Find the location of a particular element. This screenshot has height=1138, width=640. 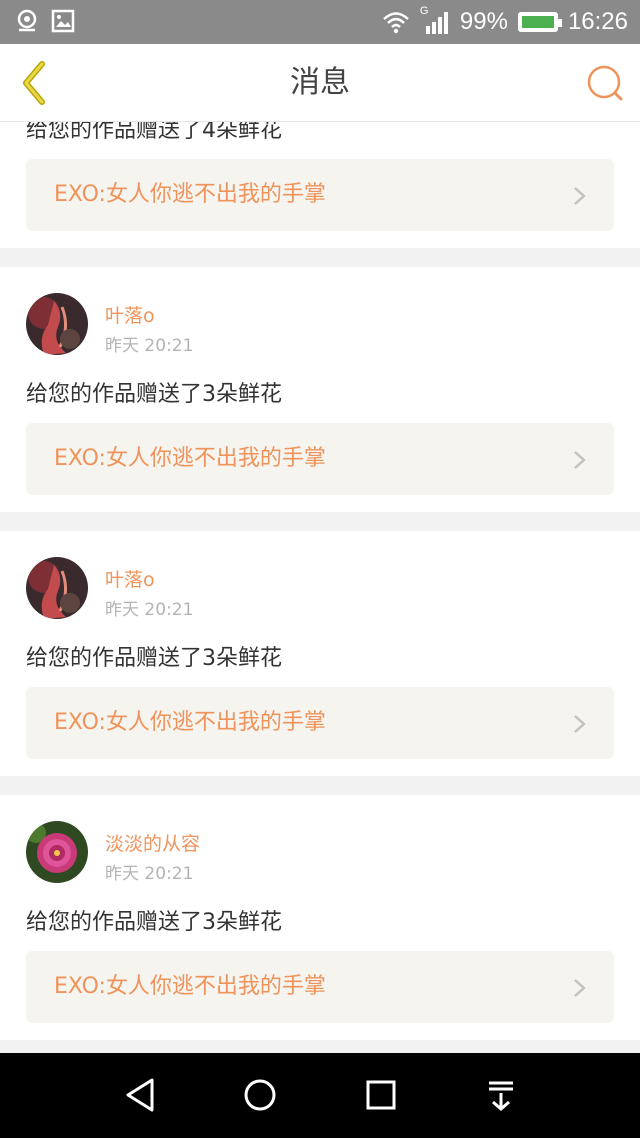

status-bar: G 99% 16:26 is located at coordinates (320, 22).